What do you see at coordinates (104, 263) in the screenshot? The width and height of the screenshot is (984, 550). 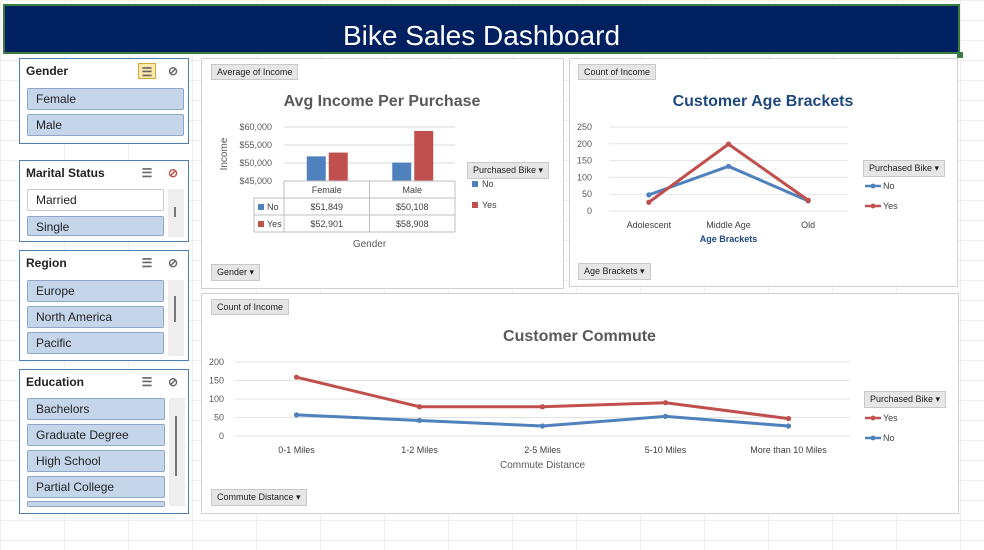 I see `region-slicer-header: Region ☰ ⊘` at bounding box center [104, 263].